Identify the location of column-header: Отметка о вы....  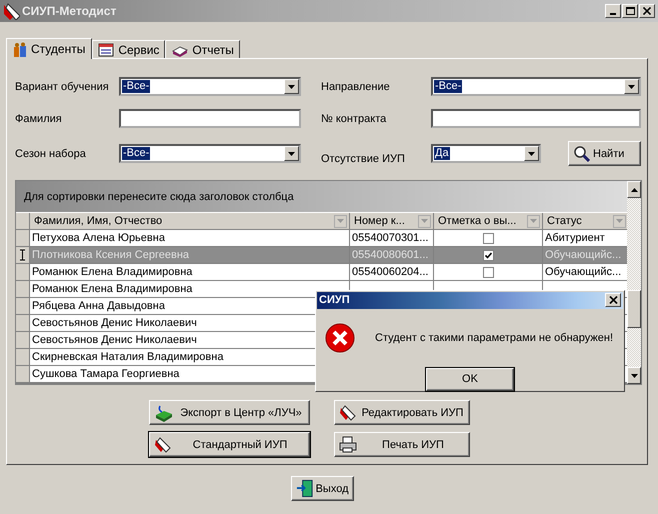
(488, 221).